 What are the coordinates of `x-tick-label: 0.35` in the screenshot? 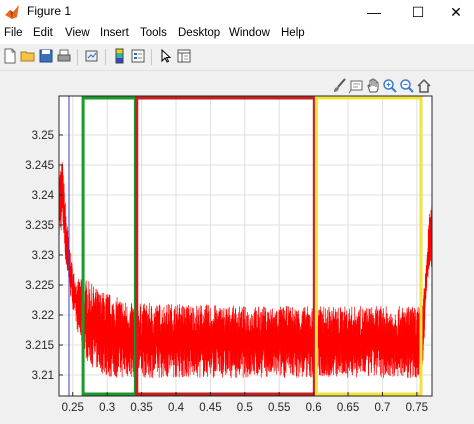 It's located at (141, 408).